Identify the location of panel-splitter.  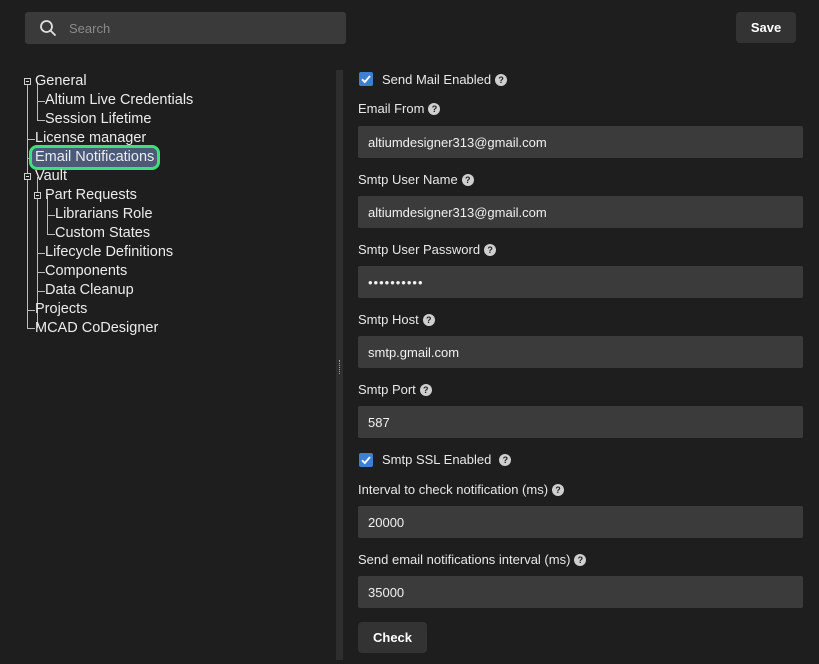
(339, 365).